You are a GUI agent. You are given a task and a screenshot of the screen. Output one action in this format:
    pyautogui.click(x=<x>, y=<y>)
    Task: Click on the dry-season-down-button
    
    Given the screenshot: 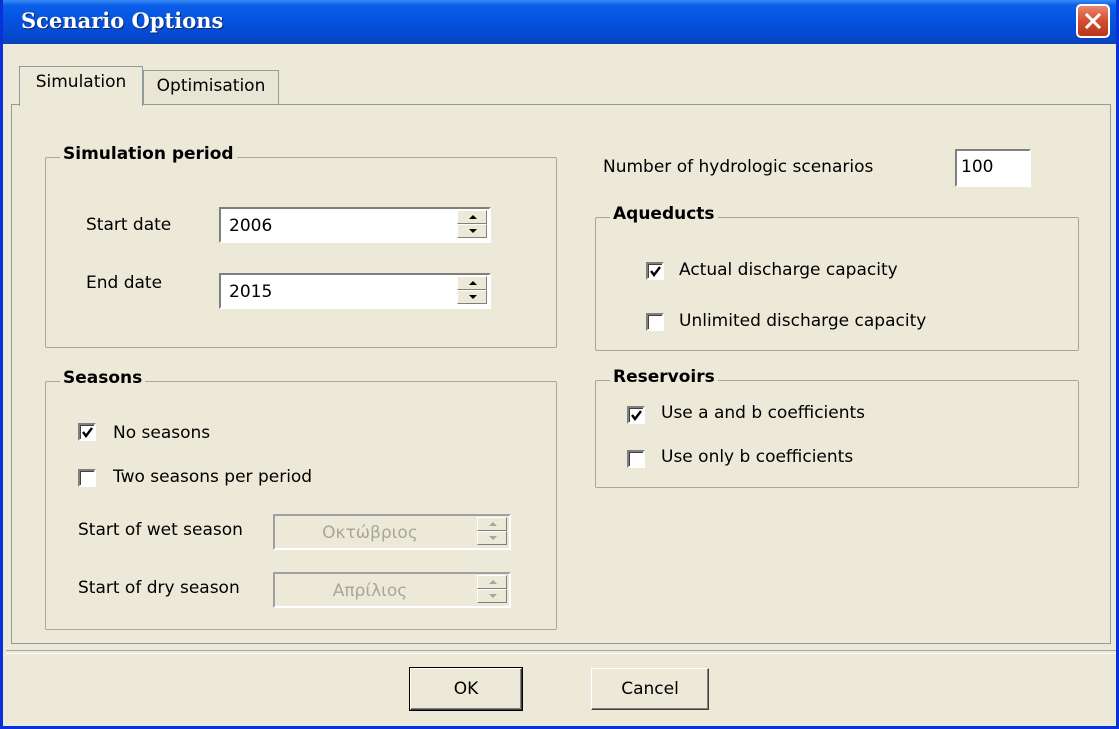 What is the action you would take?
    pyautogui.click(x=492, y=596)
    